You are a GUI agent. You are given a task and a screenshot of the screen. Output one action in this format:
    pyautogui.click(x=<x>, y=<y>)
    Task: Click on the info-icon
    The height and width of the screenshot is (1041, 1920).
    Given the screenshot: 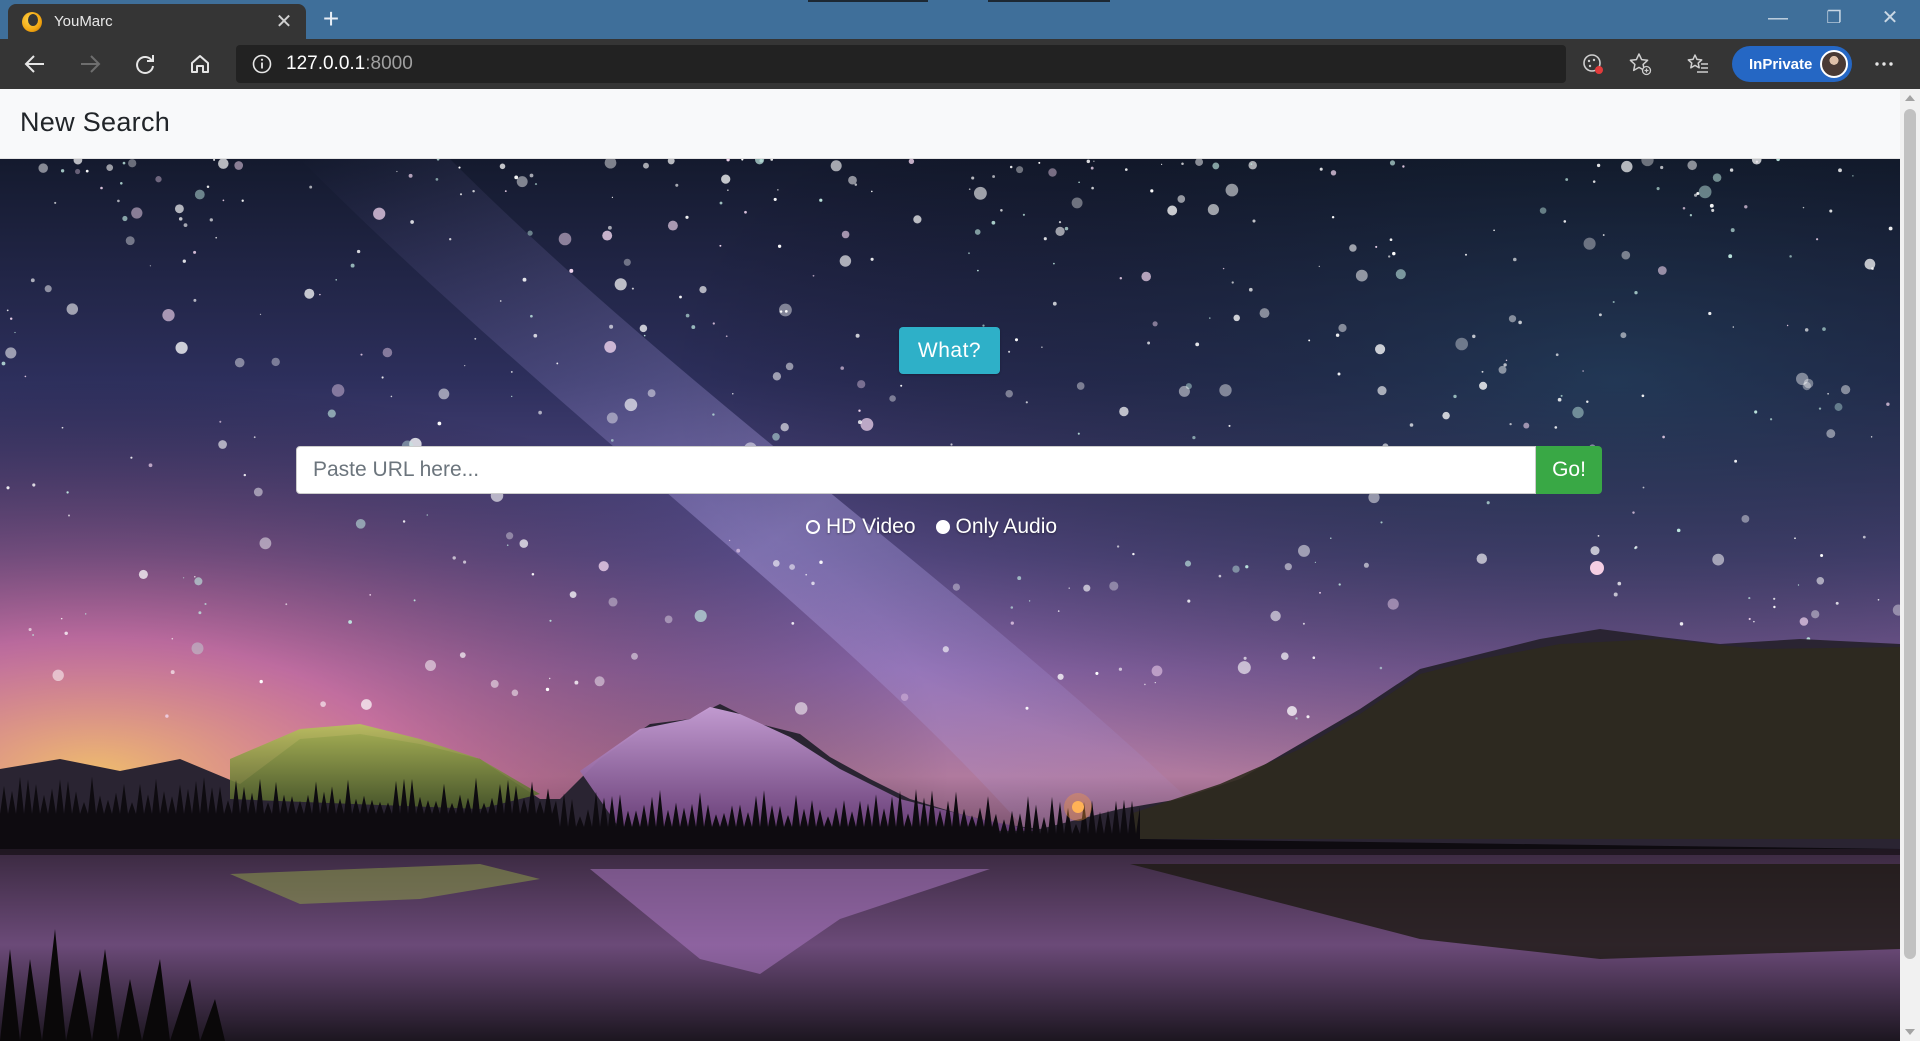 What is the action you would take?
    pyautogui.click(x=262, y=64)
    